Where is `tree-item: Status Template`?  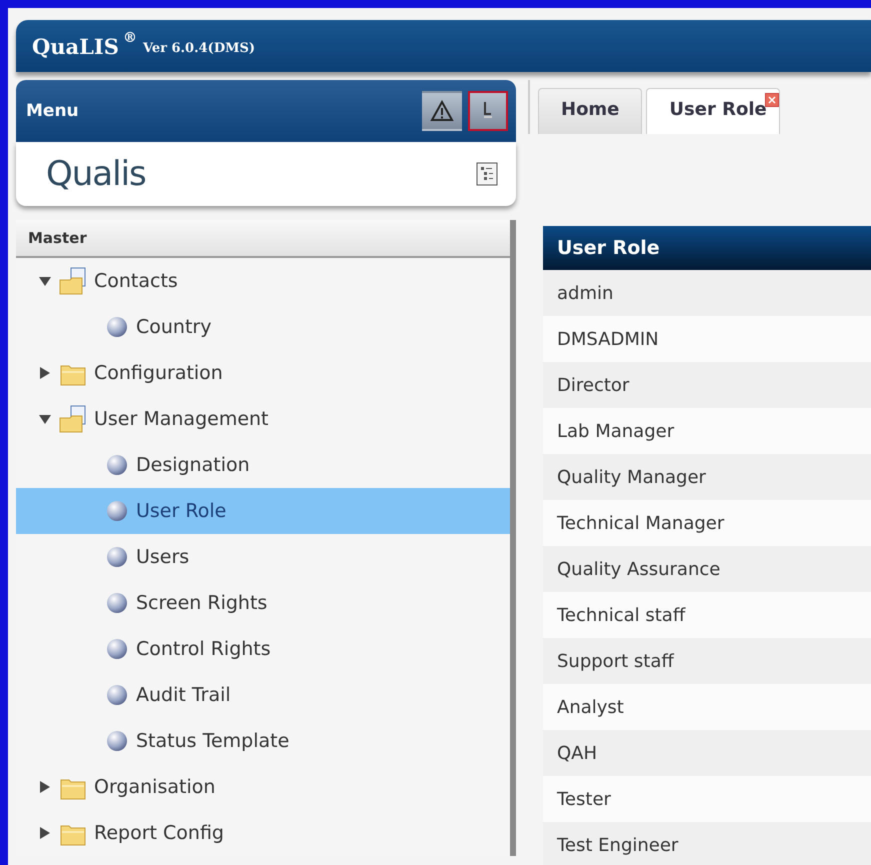 tree-item: Status Template is located at coordinates (263, 741).